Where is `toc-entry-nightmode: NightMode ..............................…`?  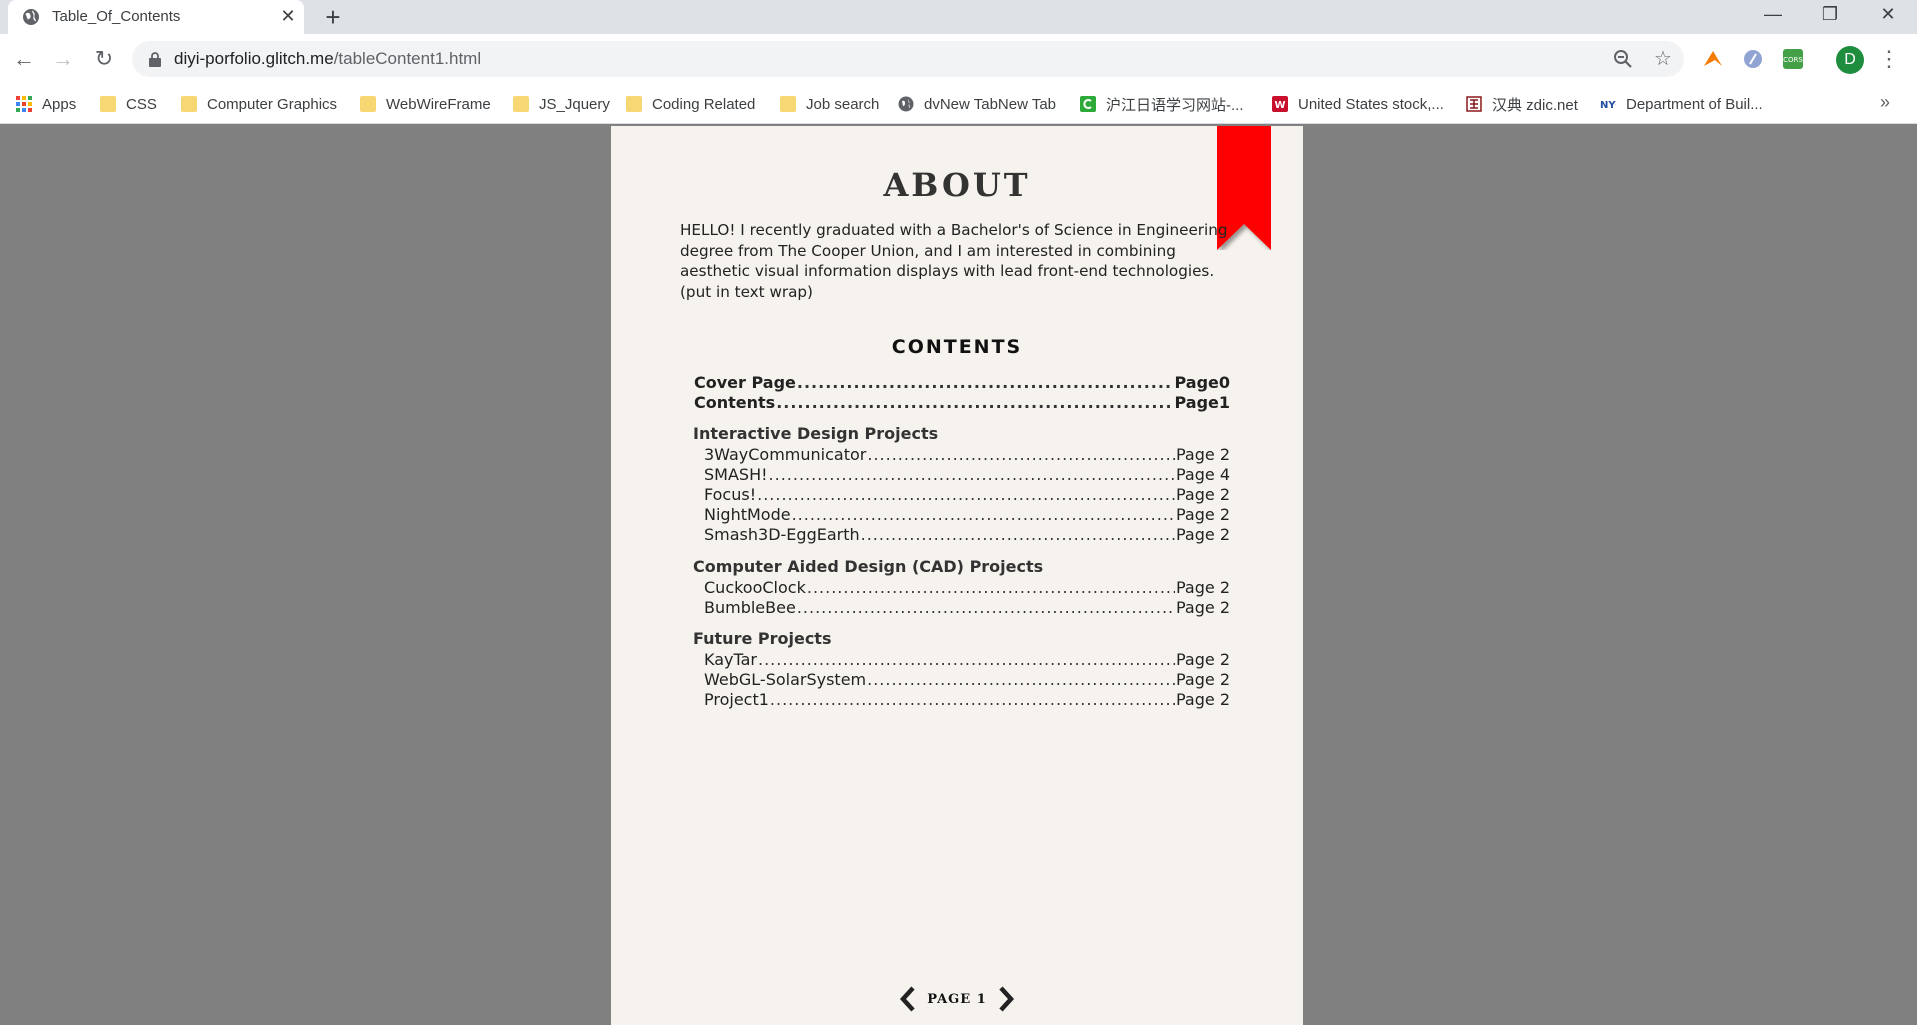 toc-entry-nightmode: NightMode ..............................… is located at coordinates (967, 514).